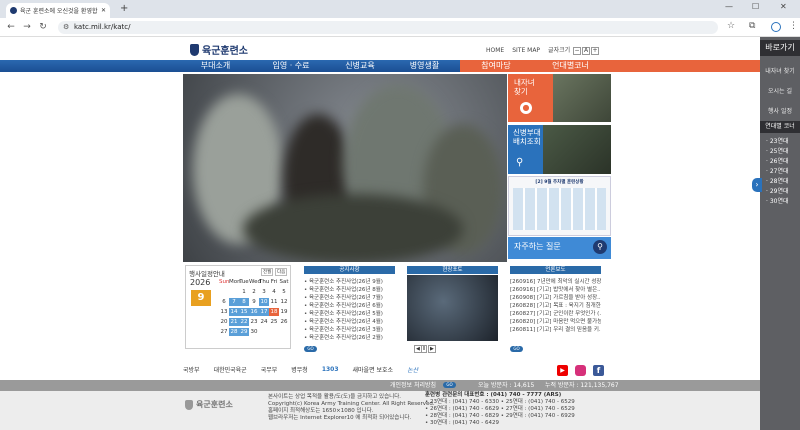 The width and height of the screenshot is (800, 430). I want to click on calendar-day: 3, so click(264, 292).